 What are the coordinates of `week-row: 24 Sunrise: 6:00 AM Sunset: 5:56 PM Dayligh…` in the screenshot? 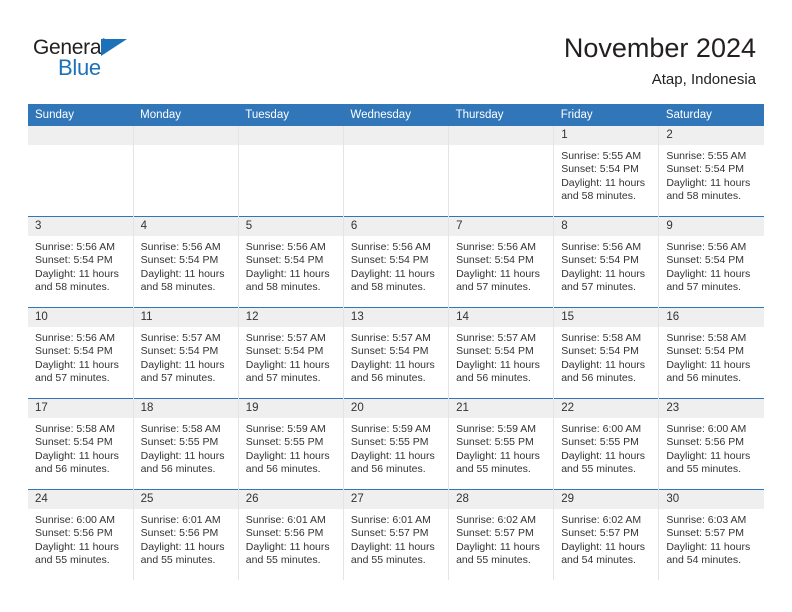 It's located at (396, 534).